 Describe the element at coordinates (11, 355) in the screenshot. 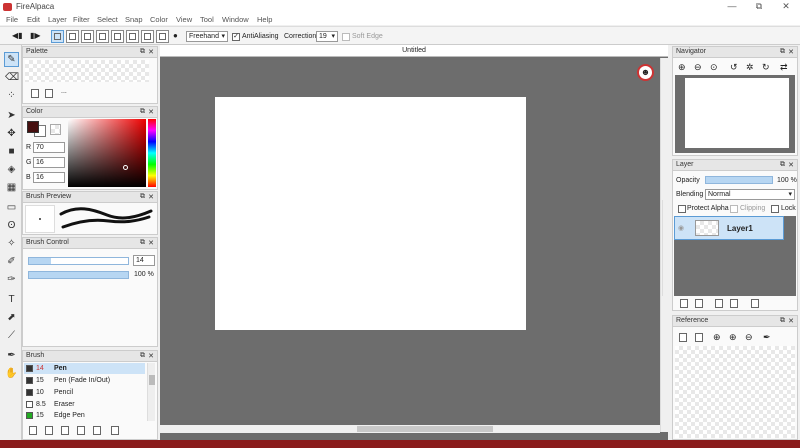

I see `eyedropper-tool-icon: ✒` at that location.